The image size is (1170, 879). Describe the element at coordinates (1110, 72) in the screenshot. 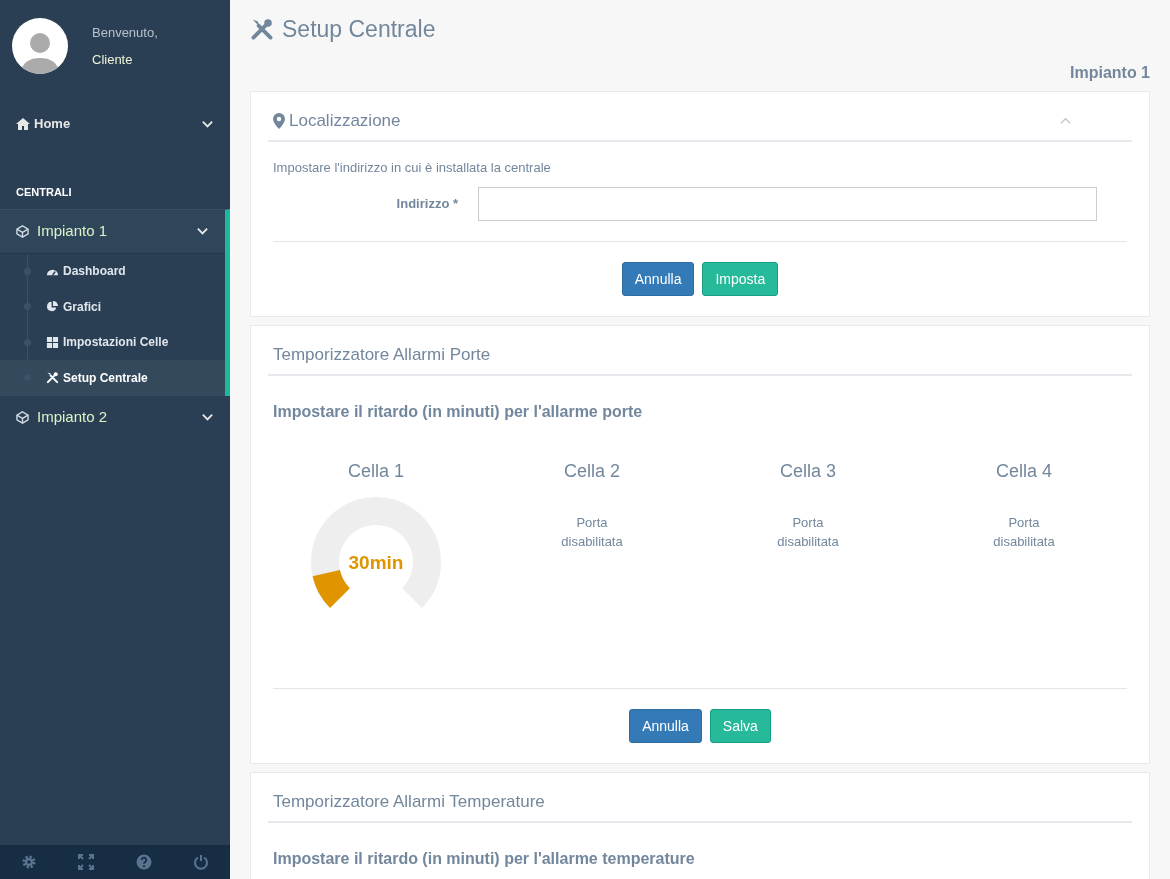

I see `site-name: Impianto 1` at that location.